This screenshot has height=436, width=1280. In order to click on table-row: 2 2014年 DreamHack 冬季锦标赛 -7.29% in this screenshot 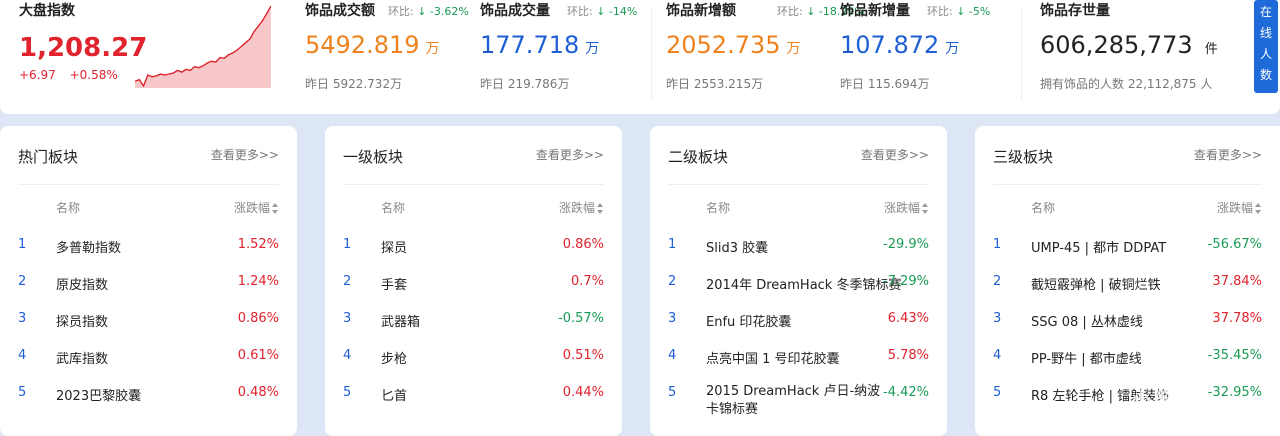, I will do `click(798, 289)`.